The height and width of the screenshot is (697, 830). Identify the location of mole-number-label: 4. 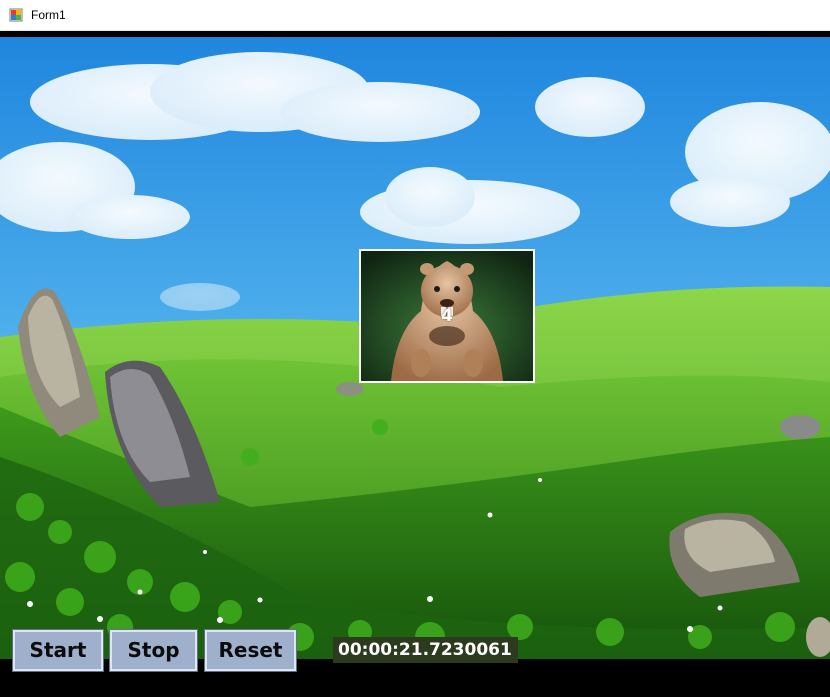
(447, 316).